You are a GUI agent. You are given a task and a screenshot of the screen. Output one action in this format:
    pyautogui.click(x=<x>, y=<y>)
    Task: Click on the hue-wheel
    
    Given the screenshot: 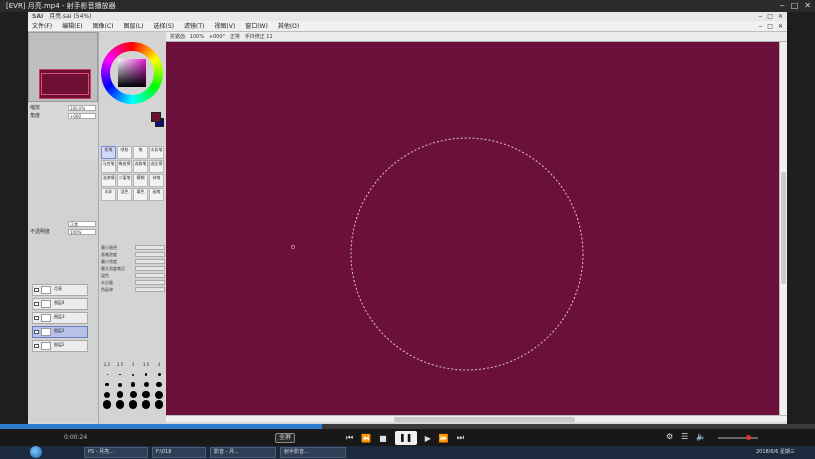 What is the action you would take?
    pyautogui.click(x=132, y=73)
    